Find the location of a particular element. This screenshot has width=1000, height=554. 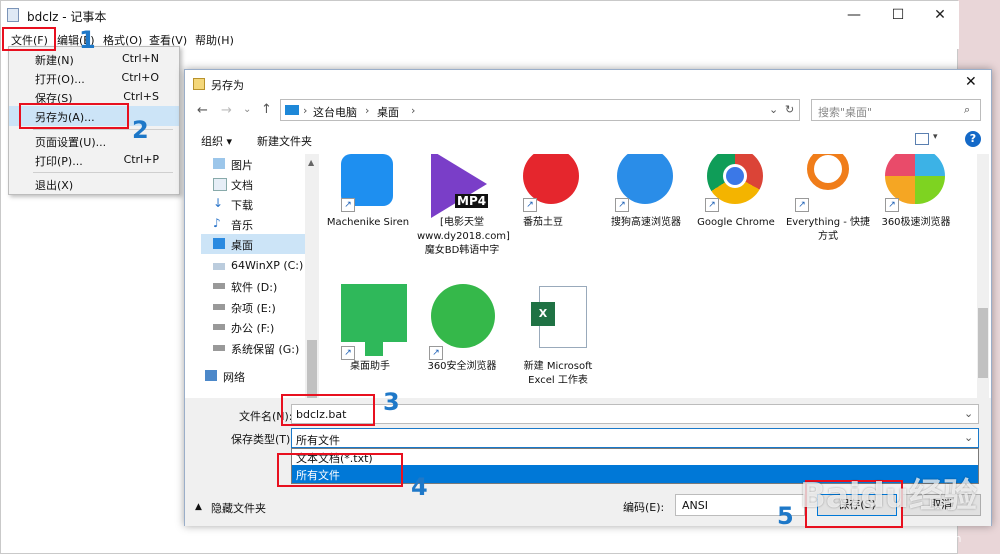

tree-item-drive-e: 杂项 (E:) is located at coordinates (260, 307).